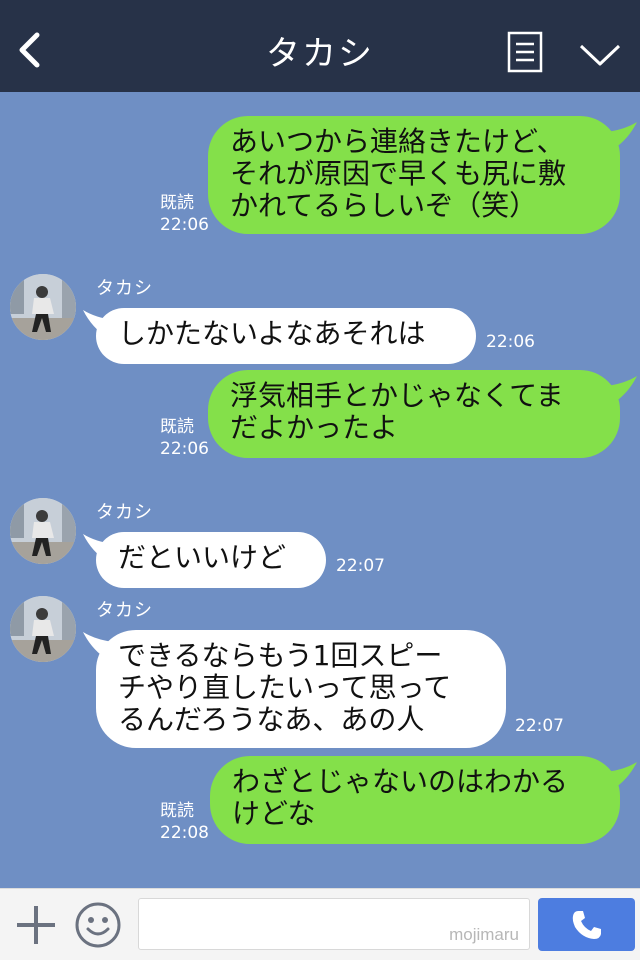 This screenshot has width=640, height=960. I want to click on watermark: mojimaru, so click(484, 934).